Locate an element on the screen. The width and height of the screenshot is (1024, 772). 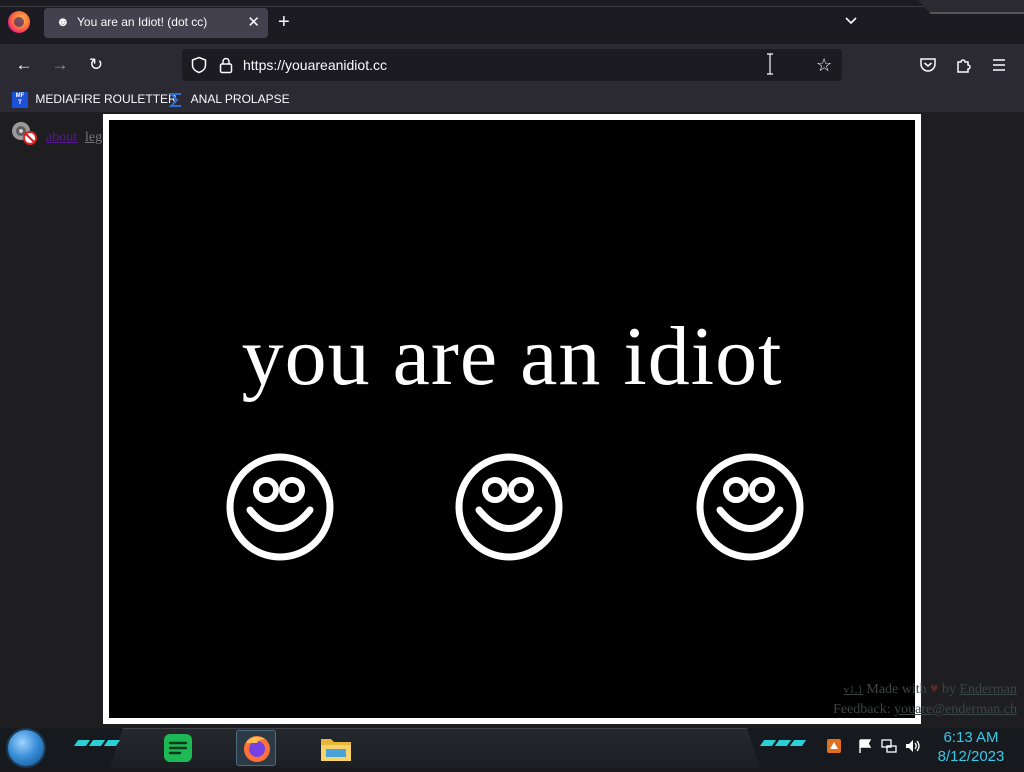
taskbar: 6:13 AM 8/12/2023 is located at coordinates (512, 748).